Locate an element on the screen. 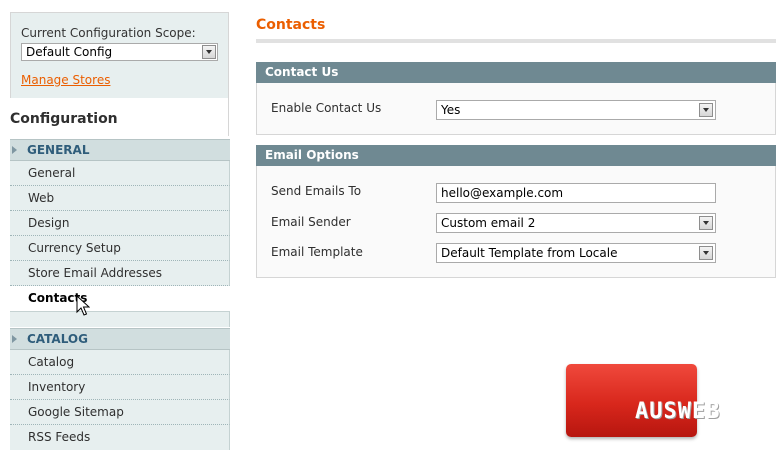 The image size is (776, 450). section-spacer is located at coordinates (120, 319).